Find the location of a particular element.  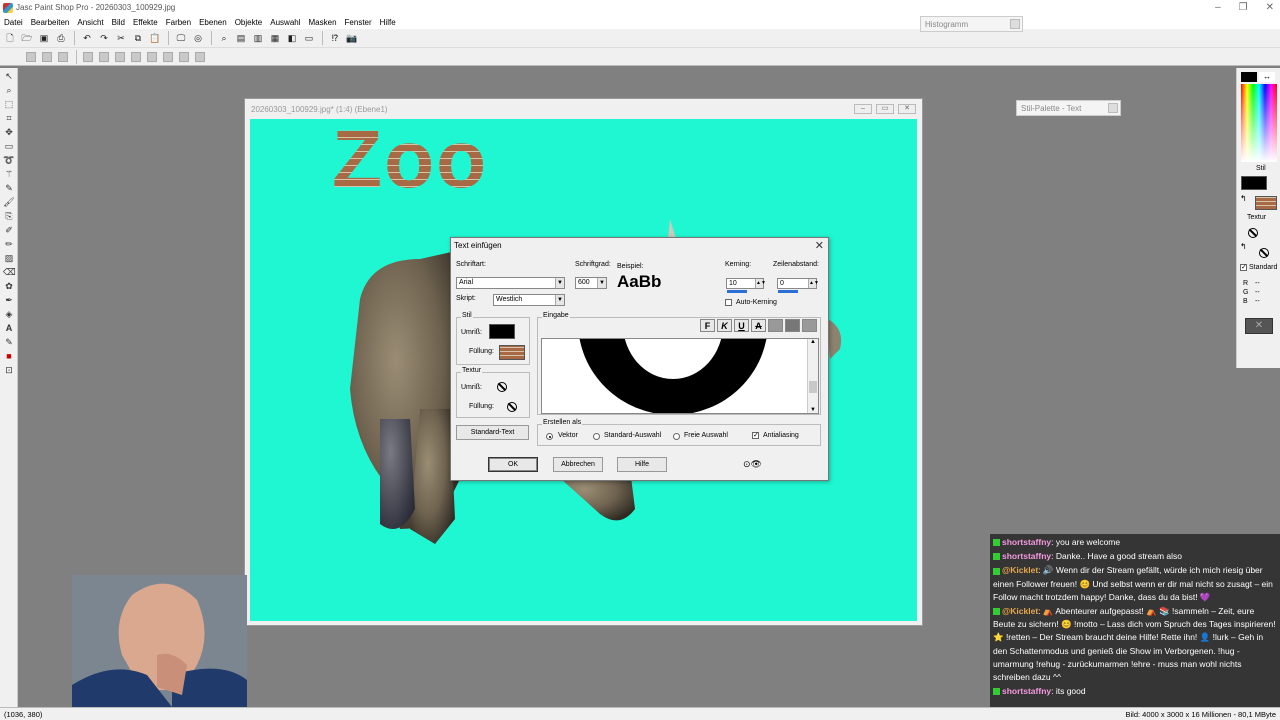

menu-ansicht: Ansicht is located at coordinates (90, 22).